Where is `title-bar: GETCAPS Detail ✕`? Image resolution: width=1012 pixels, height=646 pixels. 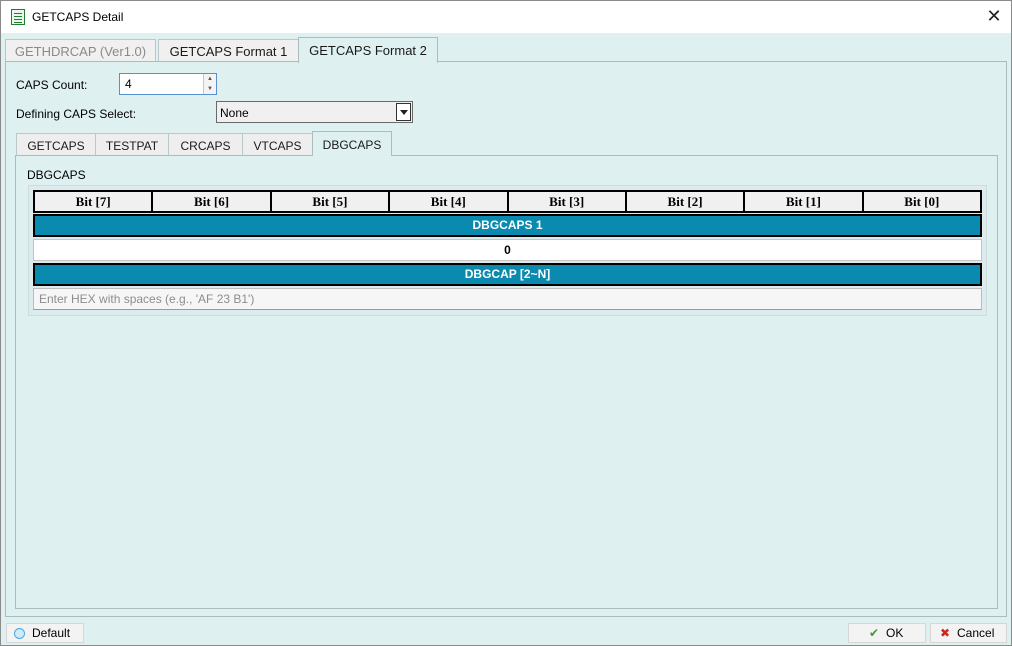
title-bar: GETCAPS Detail ✕ is located at coordinates (506, 17).